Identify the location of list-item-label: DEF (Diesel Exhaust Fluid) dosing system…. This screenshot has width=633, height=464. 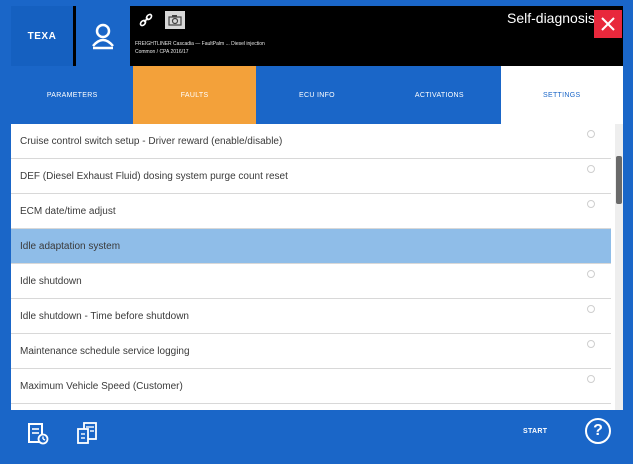
(154, 176).